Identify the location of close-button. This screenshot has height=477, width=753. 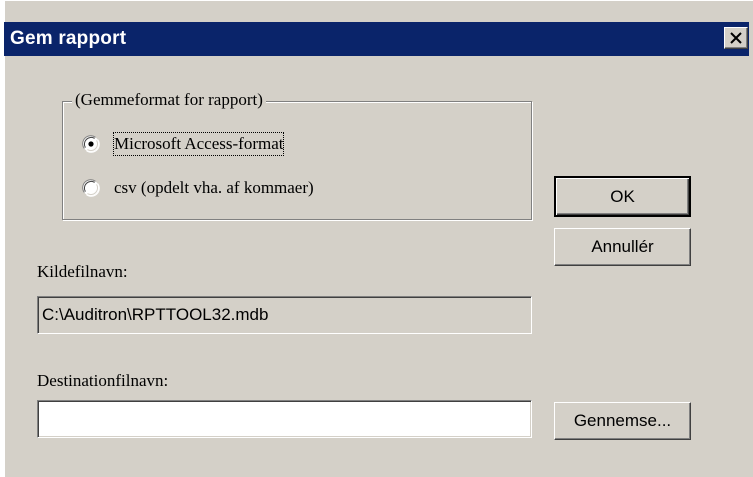
(736, 38).